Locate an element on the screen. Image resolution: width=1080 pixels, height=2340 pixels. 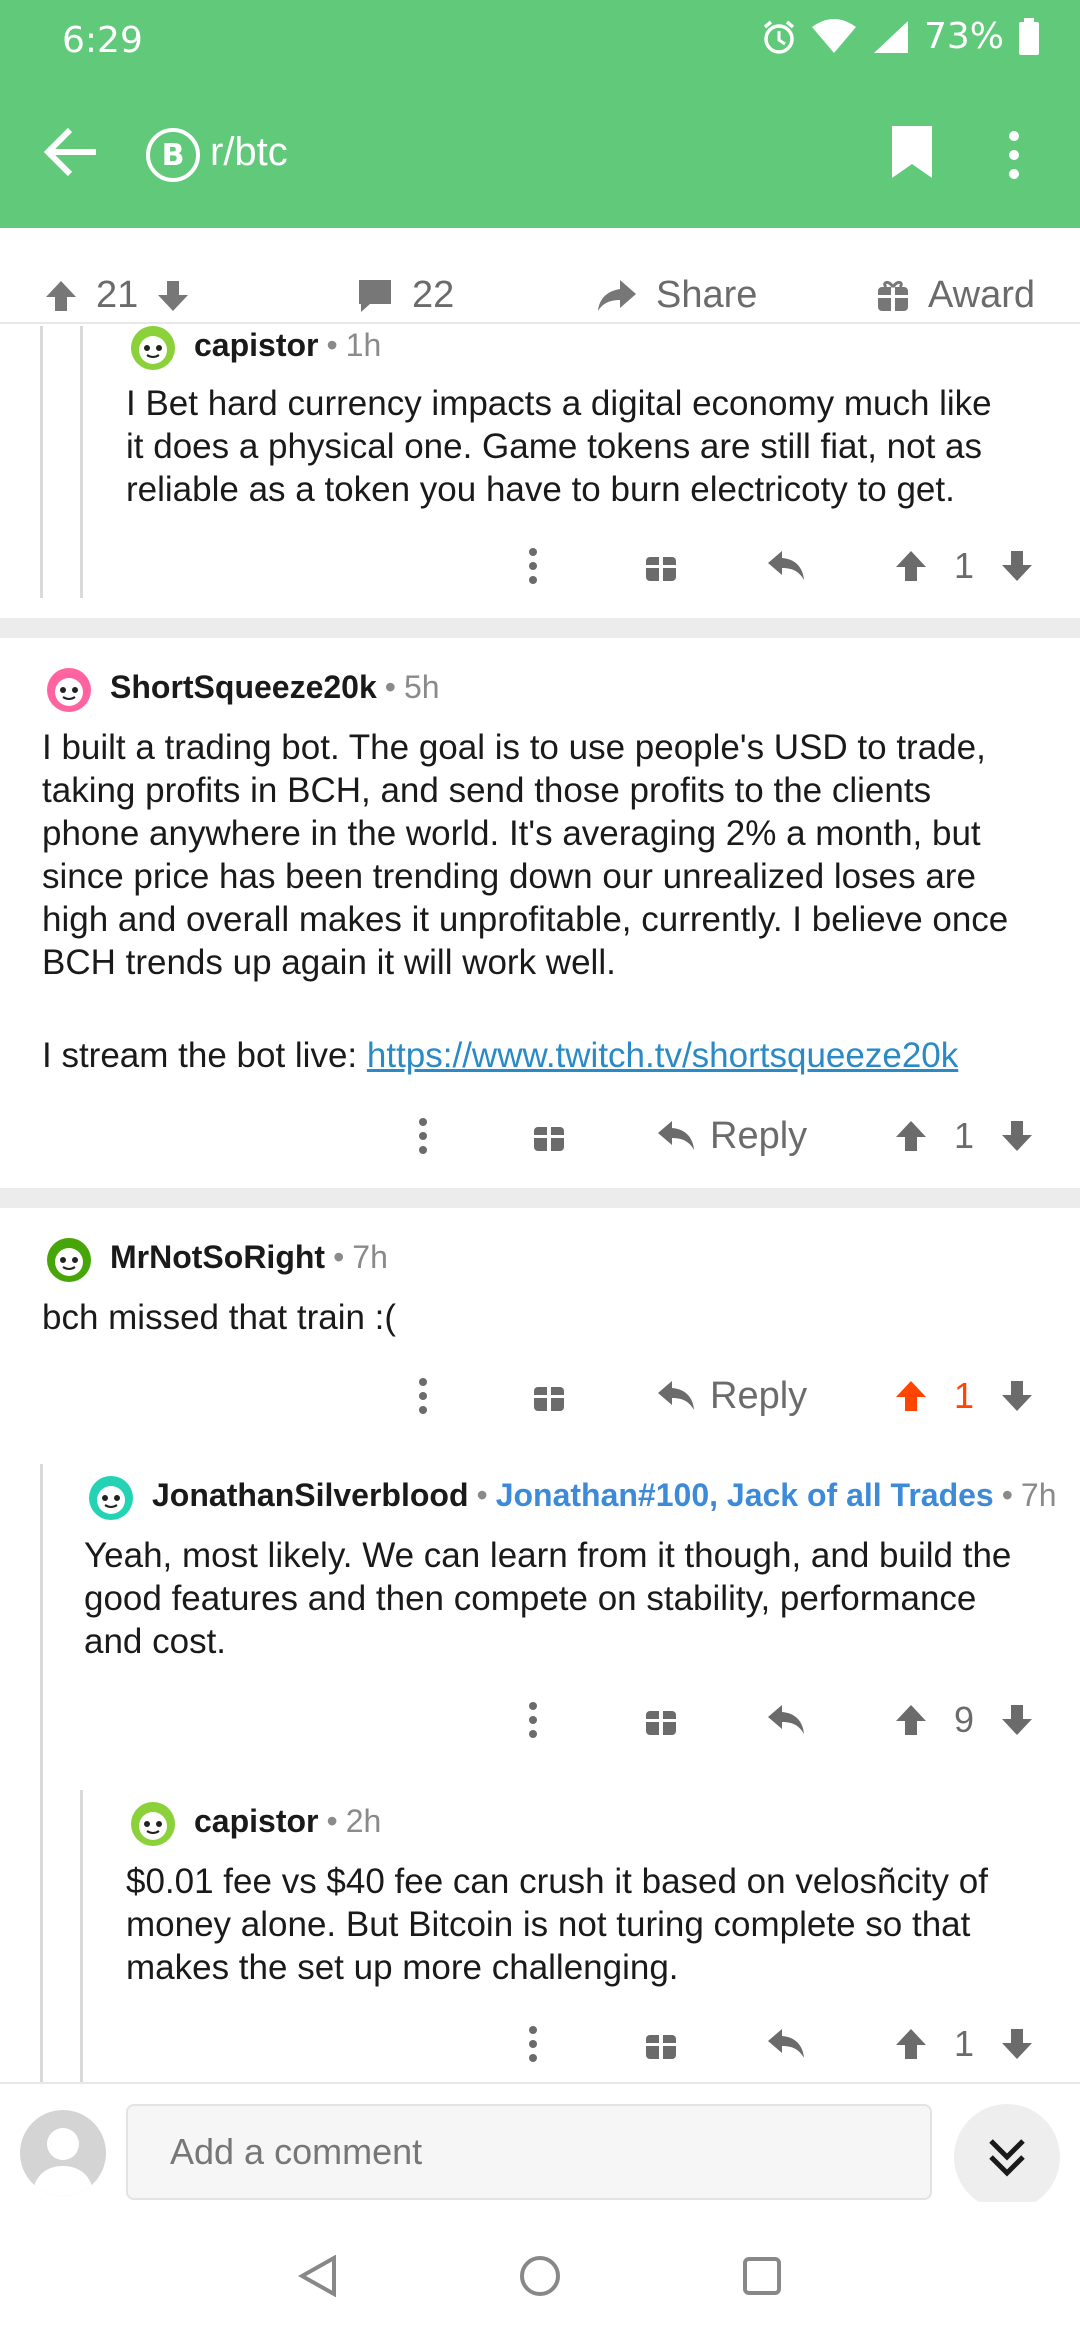
comment-line: and cost. is located at coordinates (155, 1641).